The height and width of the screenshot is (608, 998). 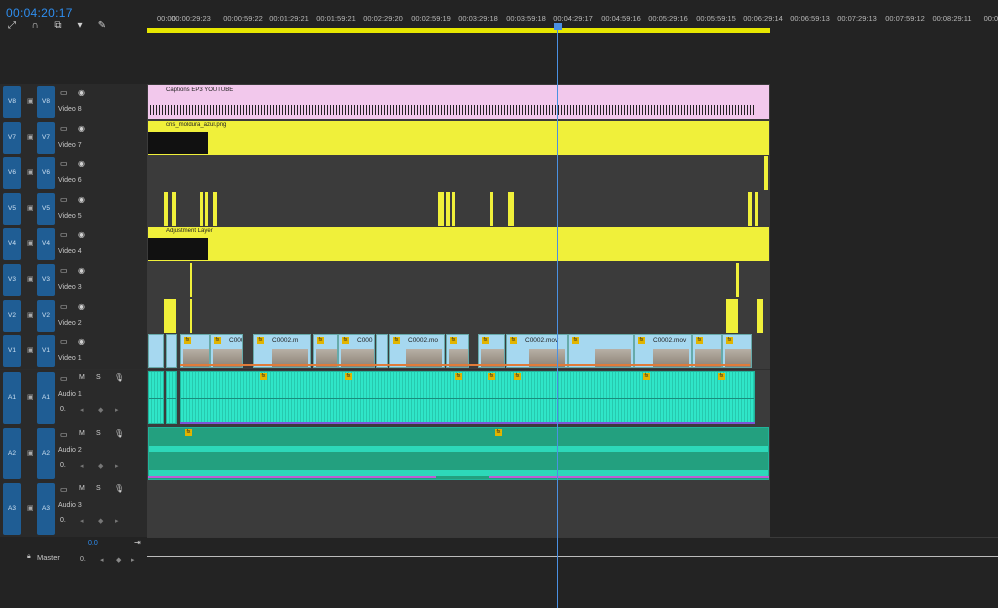 What do you see at coordinates (46, 138) in the screenshot?
I see `track-target: V7` at bounding box center [46, 138].